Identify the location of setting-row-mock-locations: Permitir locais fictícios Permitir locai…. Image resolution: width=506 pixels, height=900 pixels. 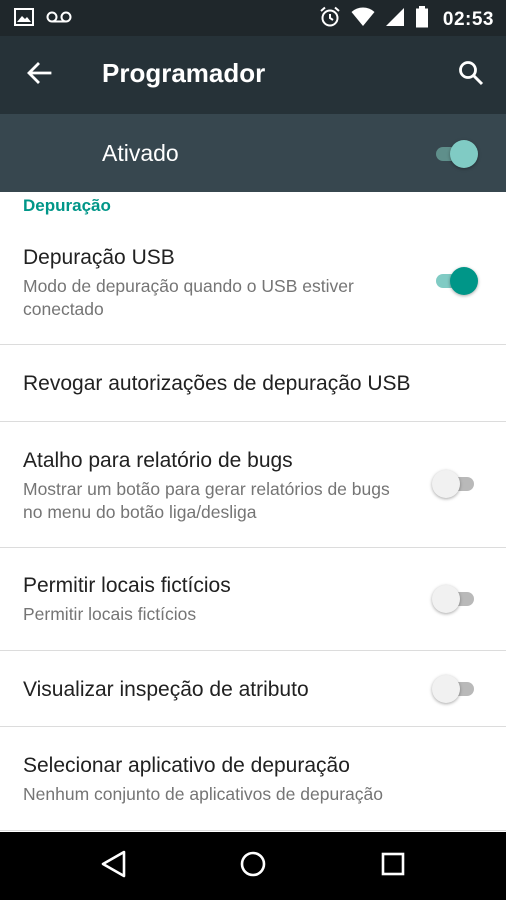
(253, 599).